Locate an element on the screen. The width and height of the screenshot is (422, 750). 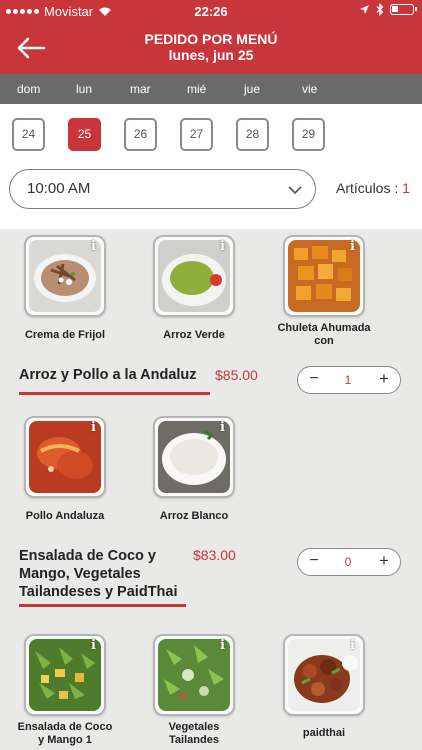
chevron-down-icon is located at coordinates (295, 190).